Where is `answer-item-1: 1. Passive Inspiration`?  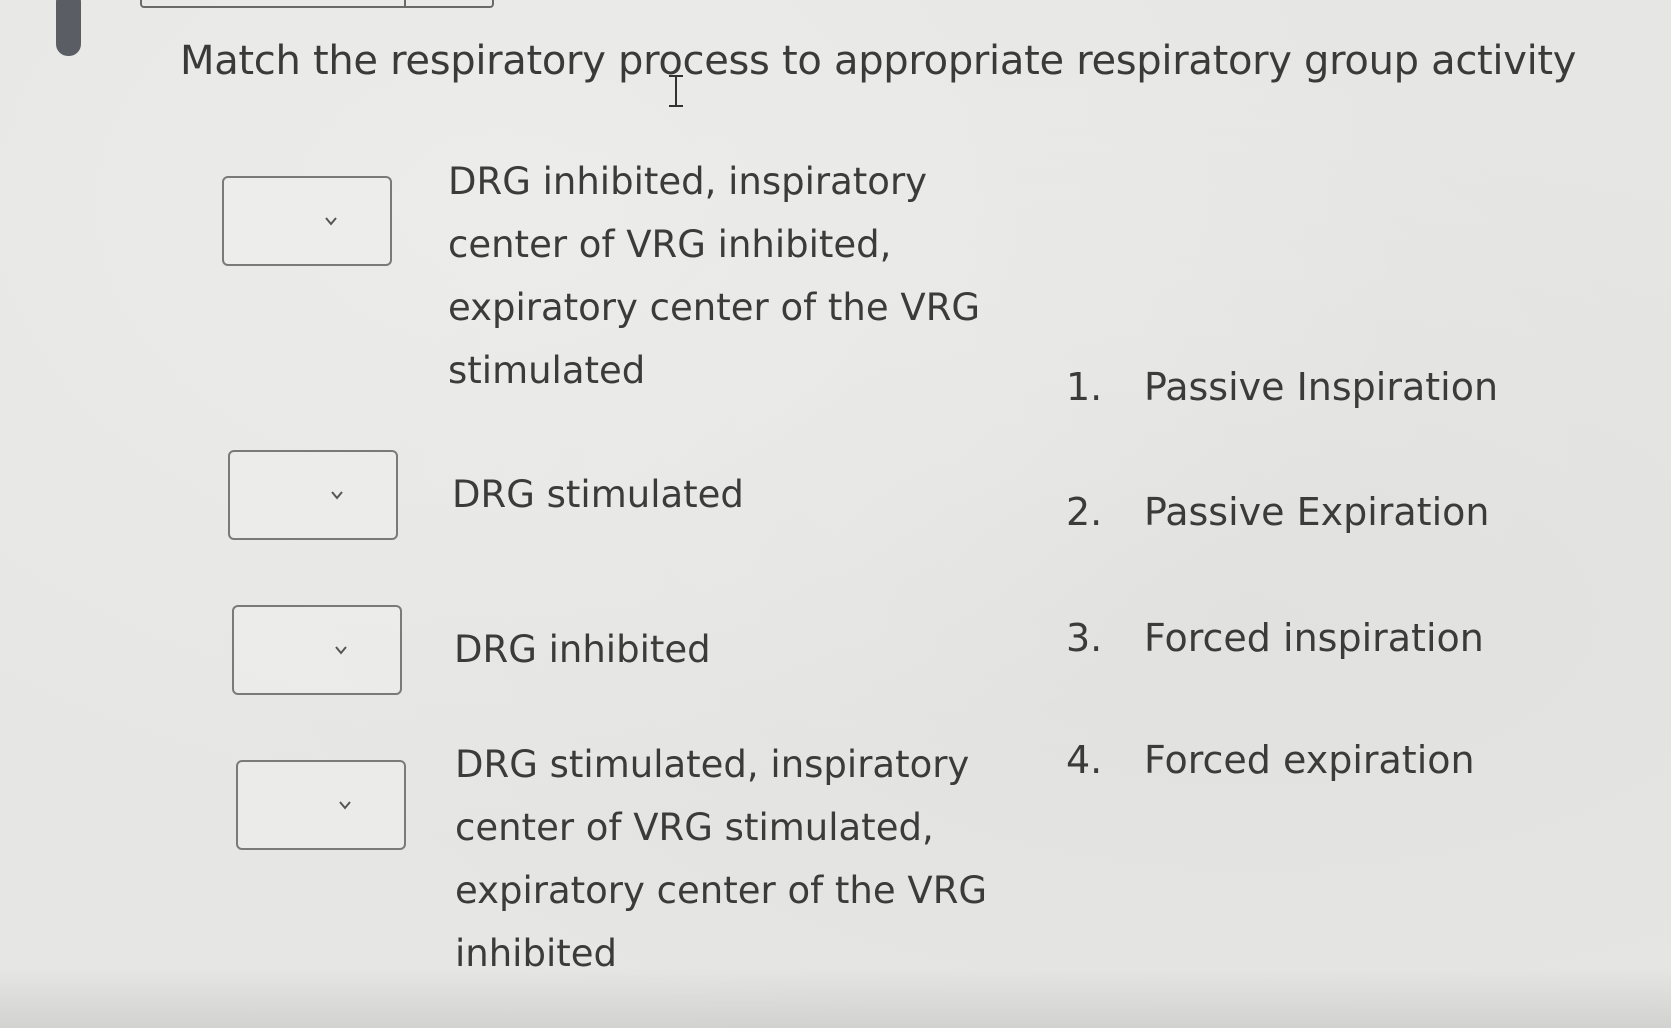 answer-item-1: 1. Passive Inspiration is located at coordinates (1282, 387).